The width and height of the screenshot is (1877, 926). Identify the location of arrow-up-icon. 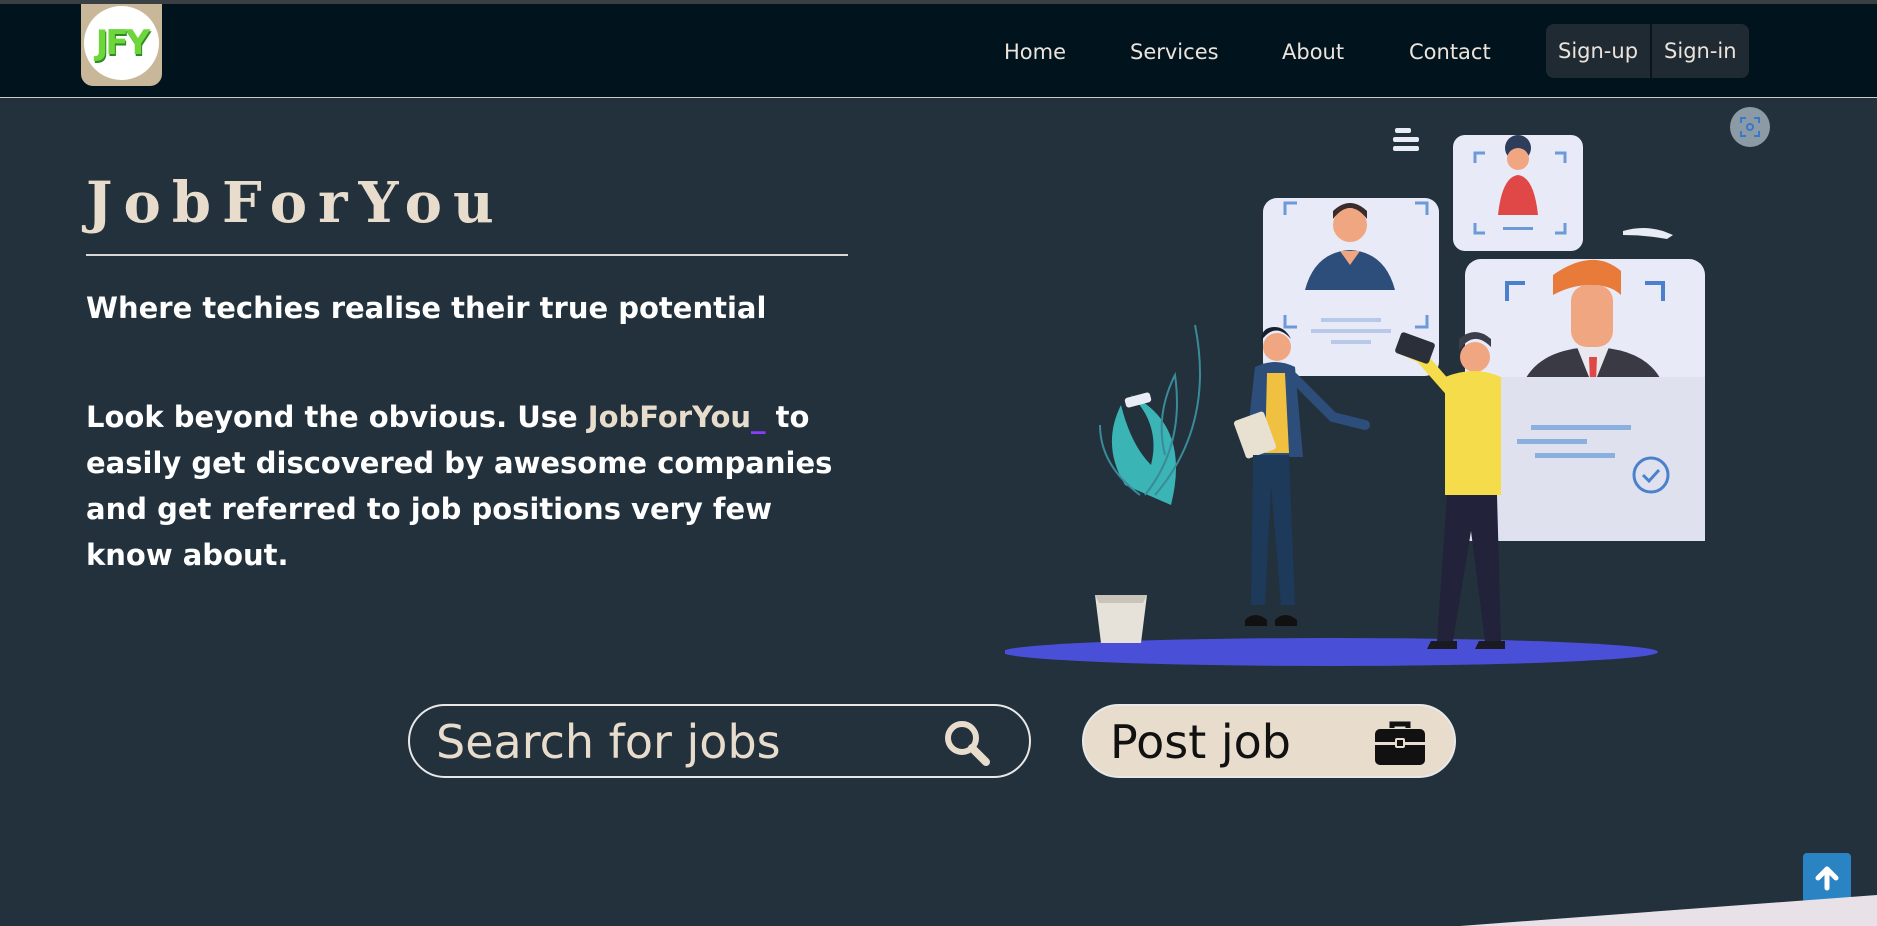
(1827, 878).